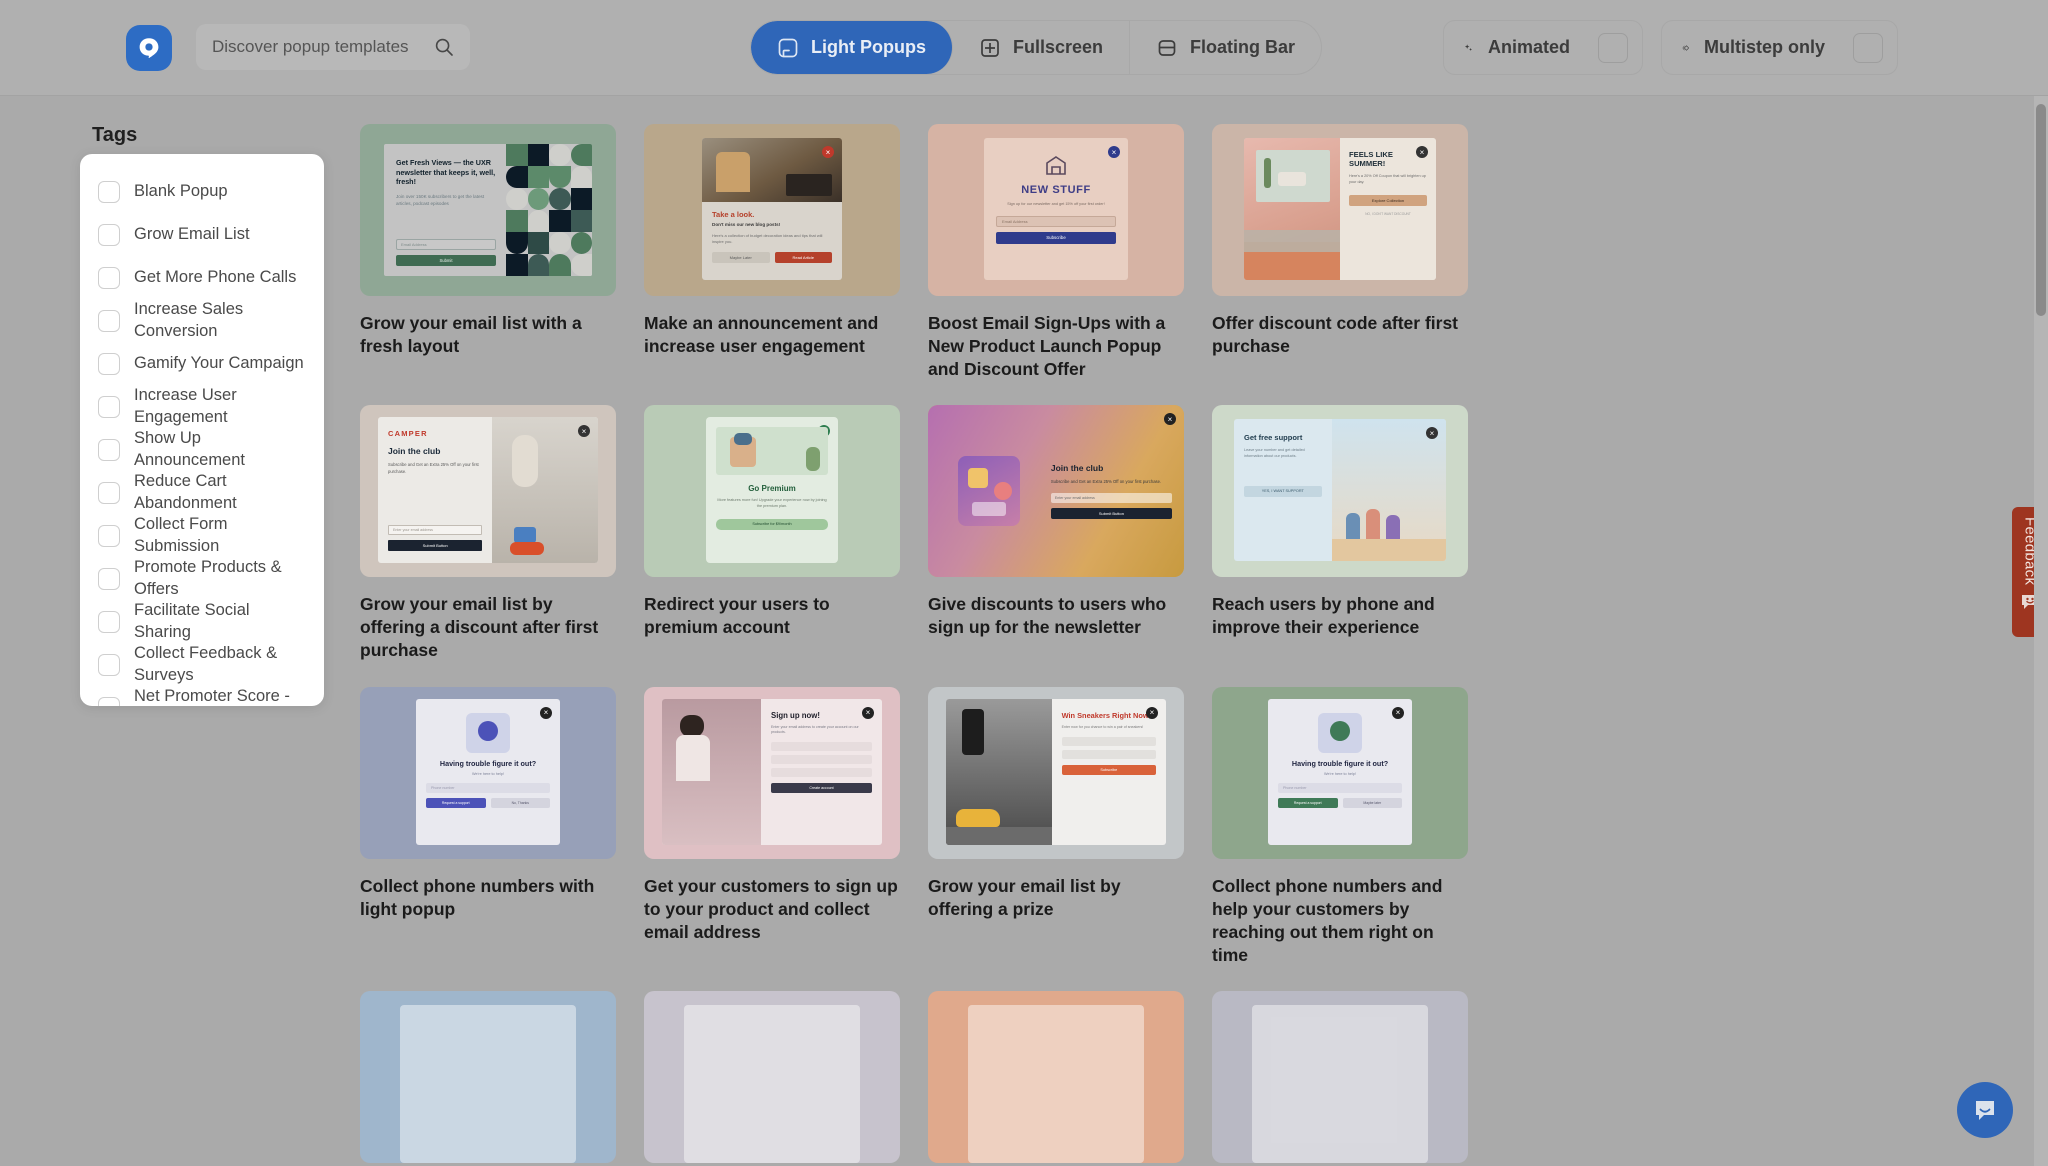 Image resolution: width=2048 pixels, height=1166 pixels. What do you see at coordinates (1868, 47) in the screenshot?
I see `filter-multistep-checkbox` at bounding box center [1868, 47].